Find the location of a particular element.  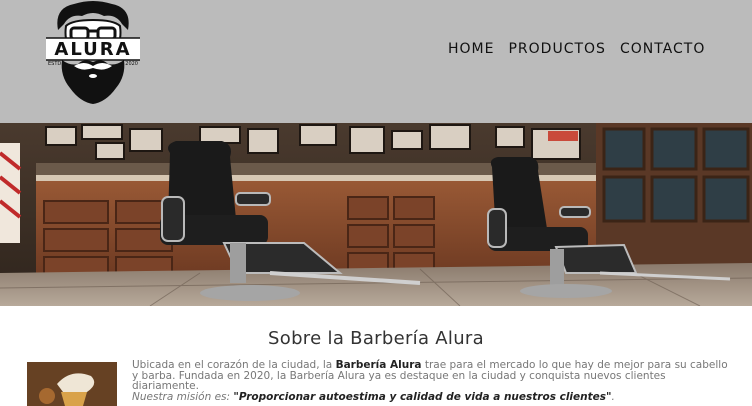

main-nav: HOME PRODUCTOS CONTACTO is located at coordinates (576, 49).